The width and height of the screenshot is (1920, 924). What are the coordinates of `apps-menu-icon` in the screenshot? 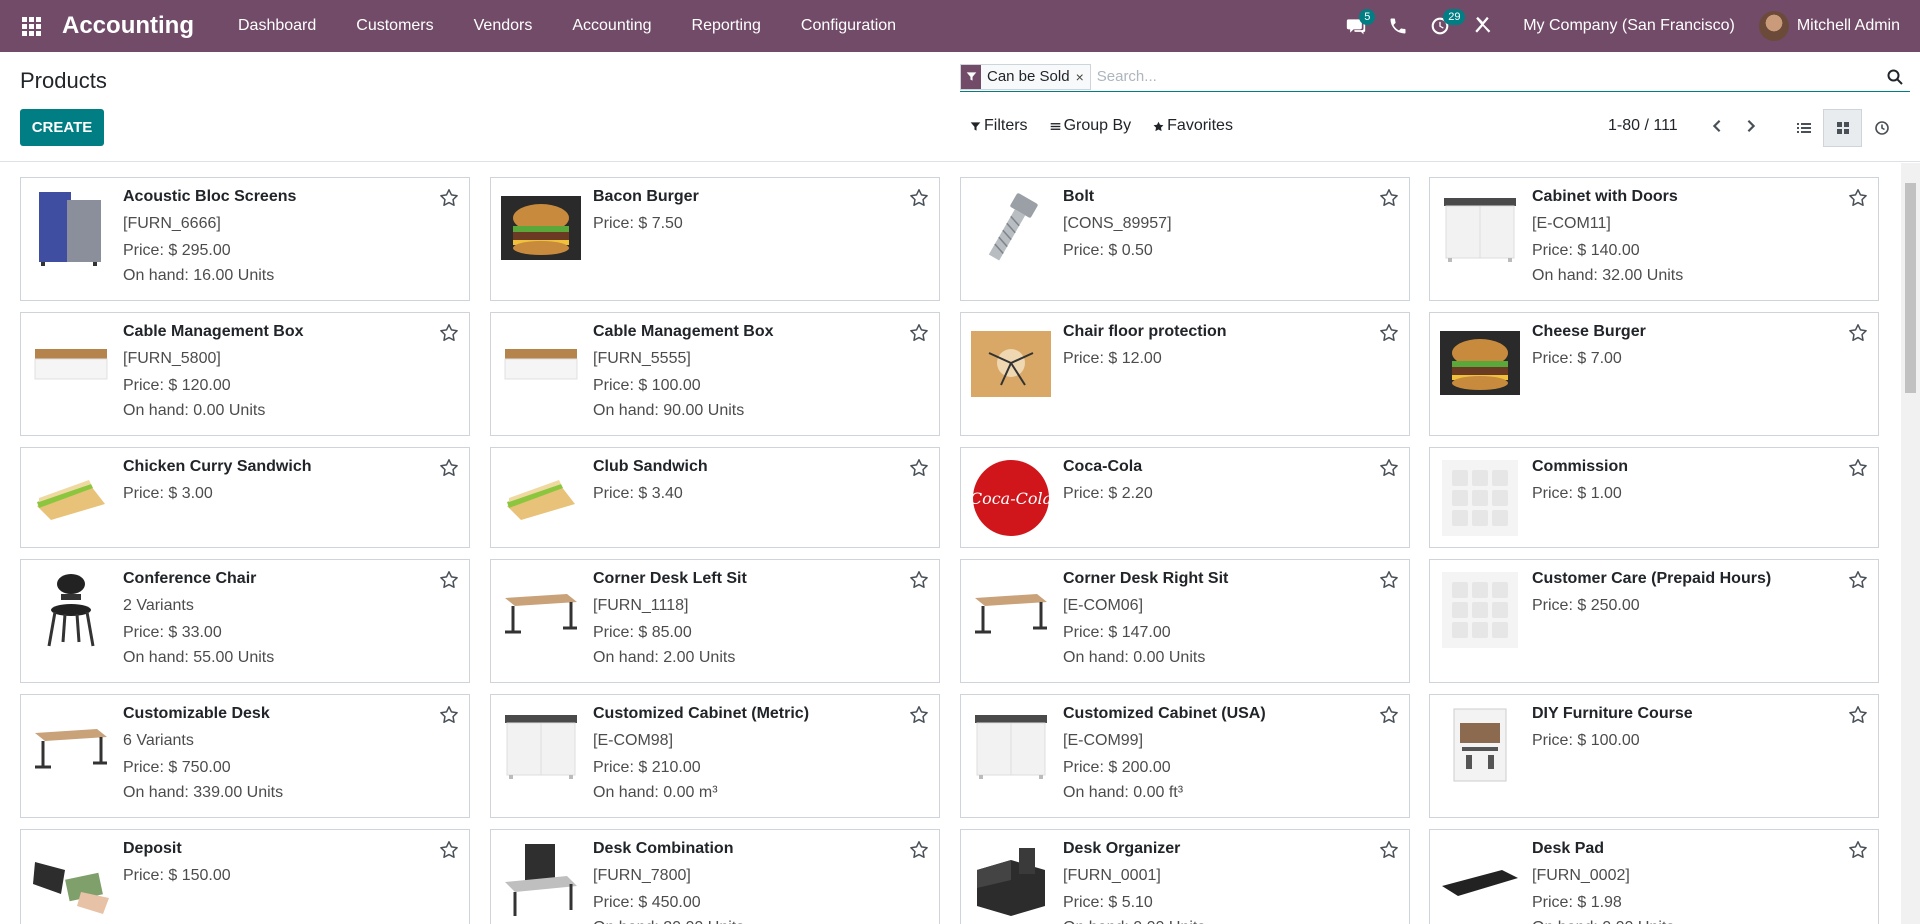 It's located at (31, 26).